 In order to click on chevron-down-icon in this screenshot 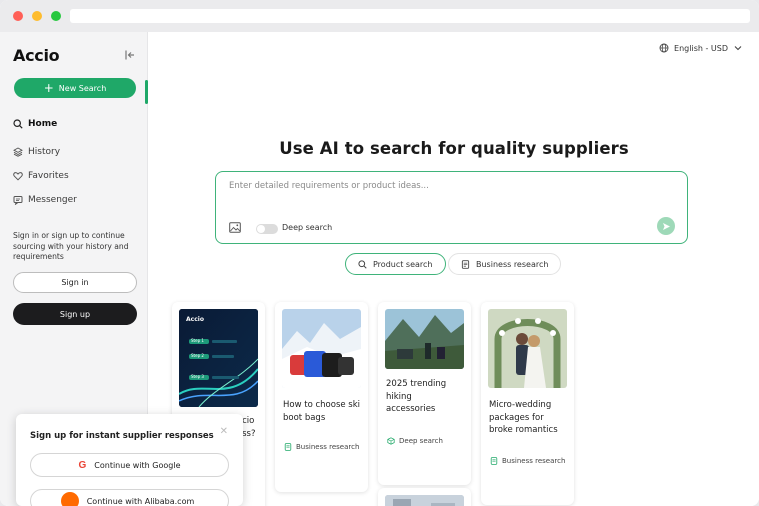, I will do `click(738, 48)`.